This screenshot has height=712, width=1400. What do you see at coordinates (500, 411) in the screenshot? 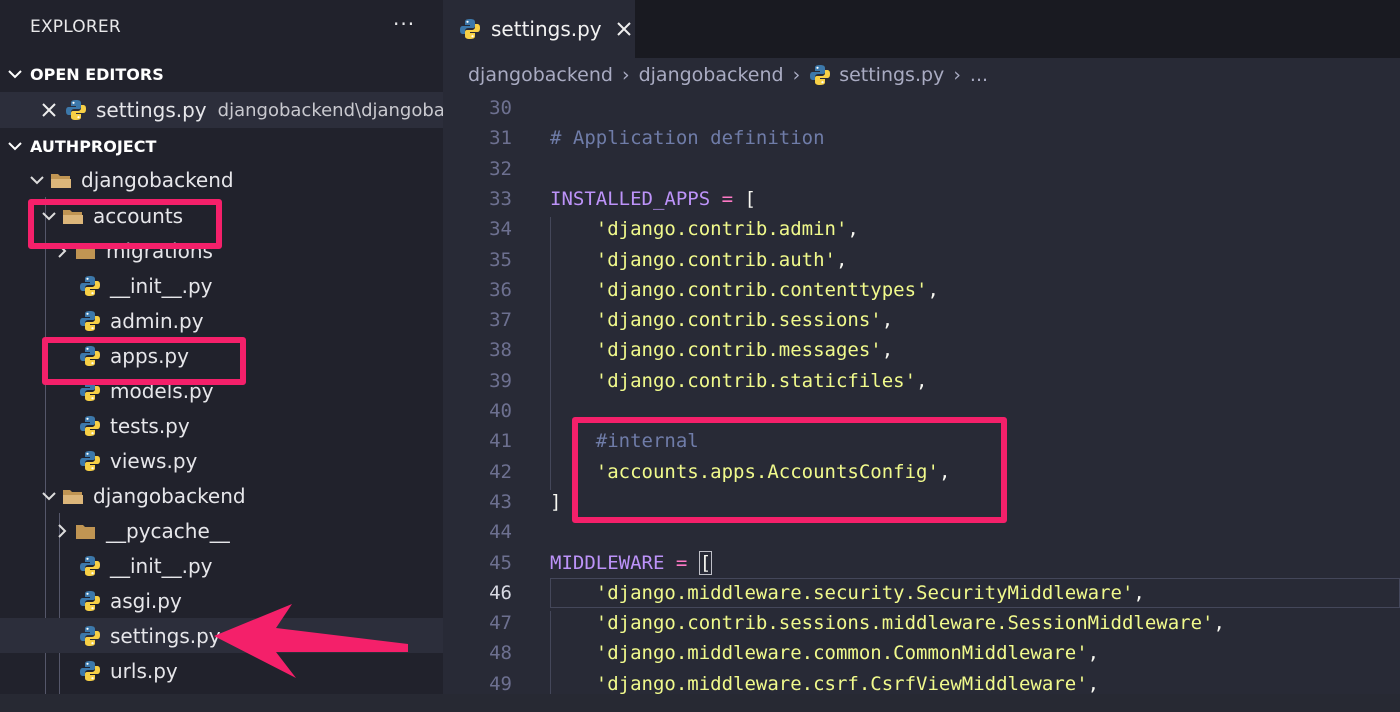
I see `line-number: 40` at bounding box center [500, 411].